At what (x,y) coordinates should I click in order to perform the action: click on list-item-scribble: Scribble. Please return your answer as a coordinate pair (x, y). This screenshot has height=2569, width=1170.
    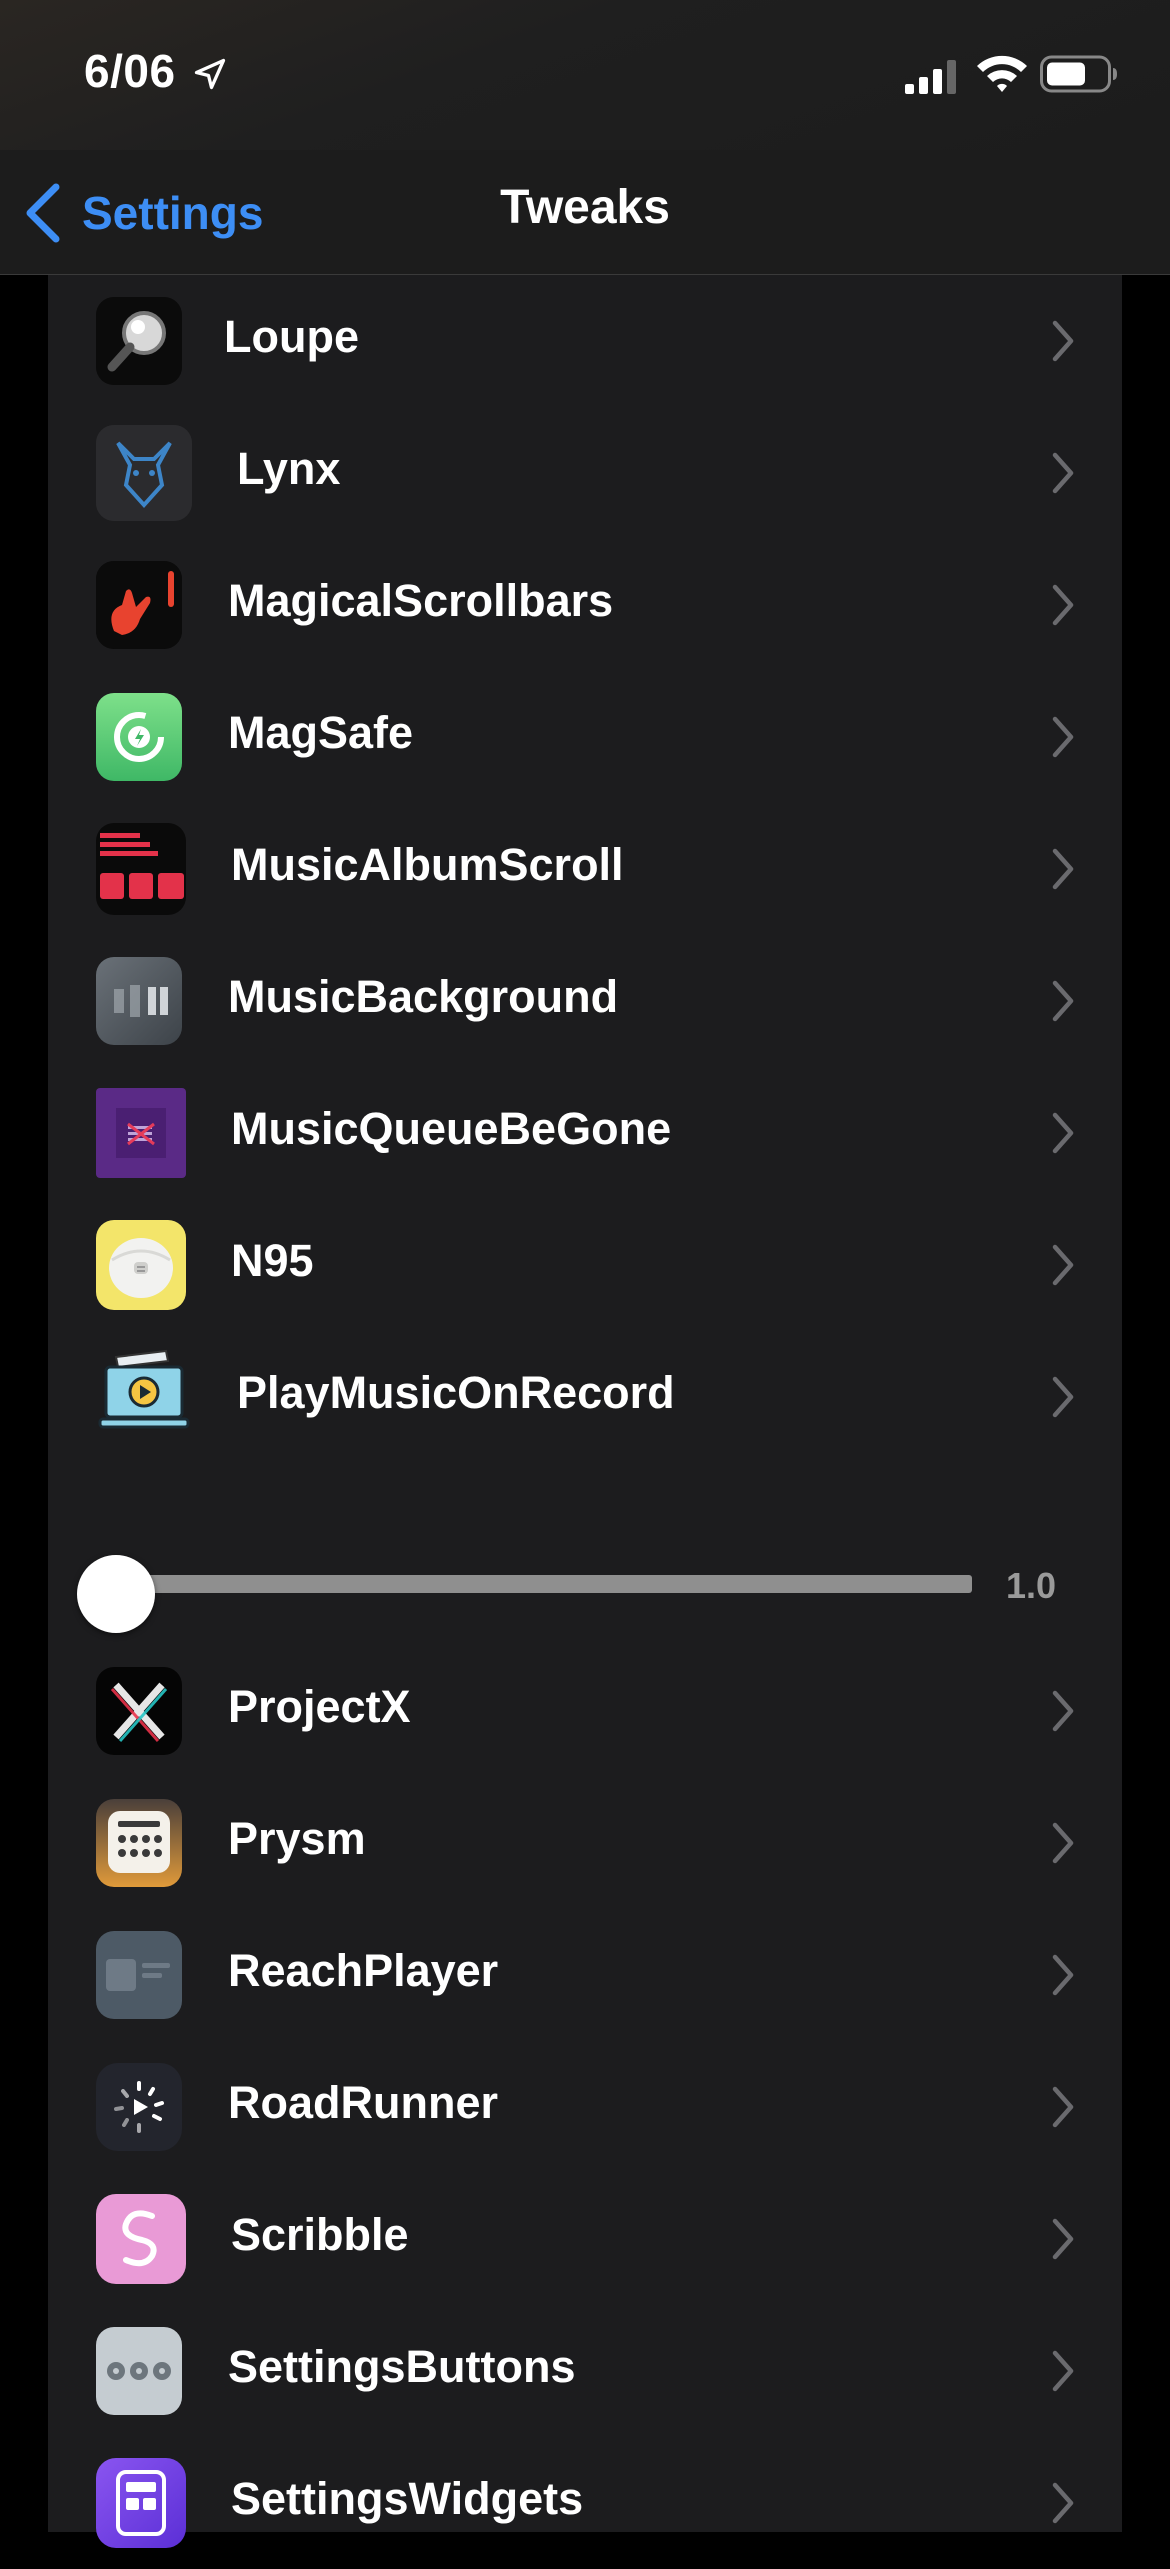
    Looking at the image, I should click on (585, 2239).